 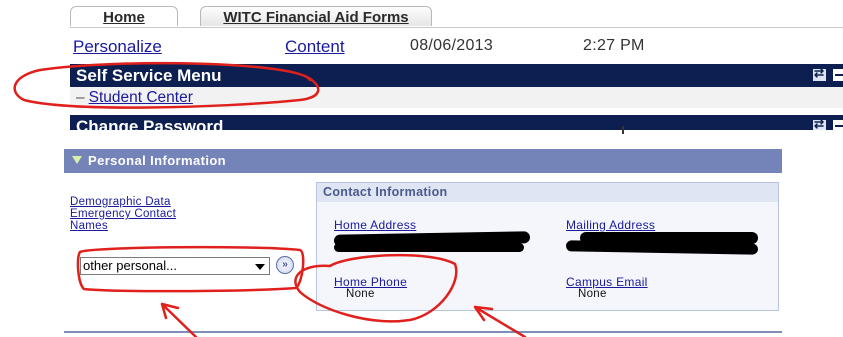 I want to click on section-bottom-border, so click(x=423, y=332).